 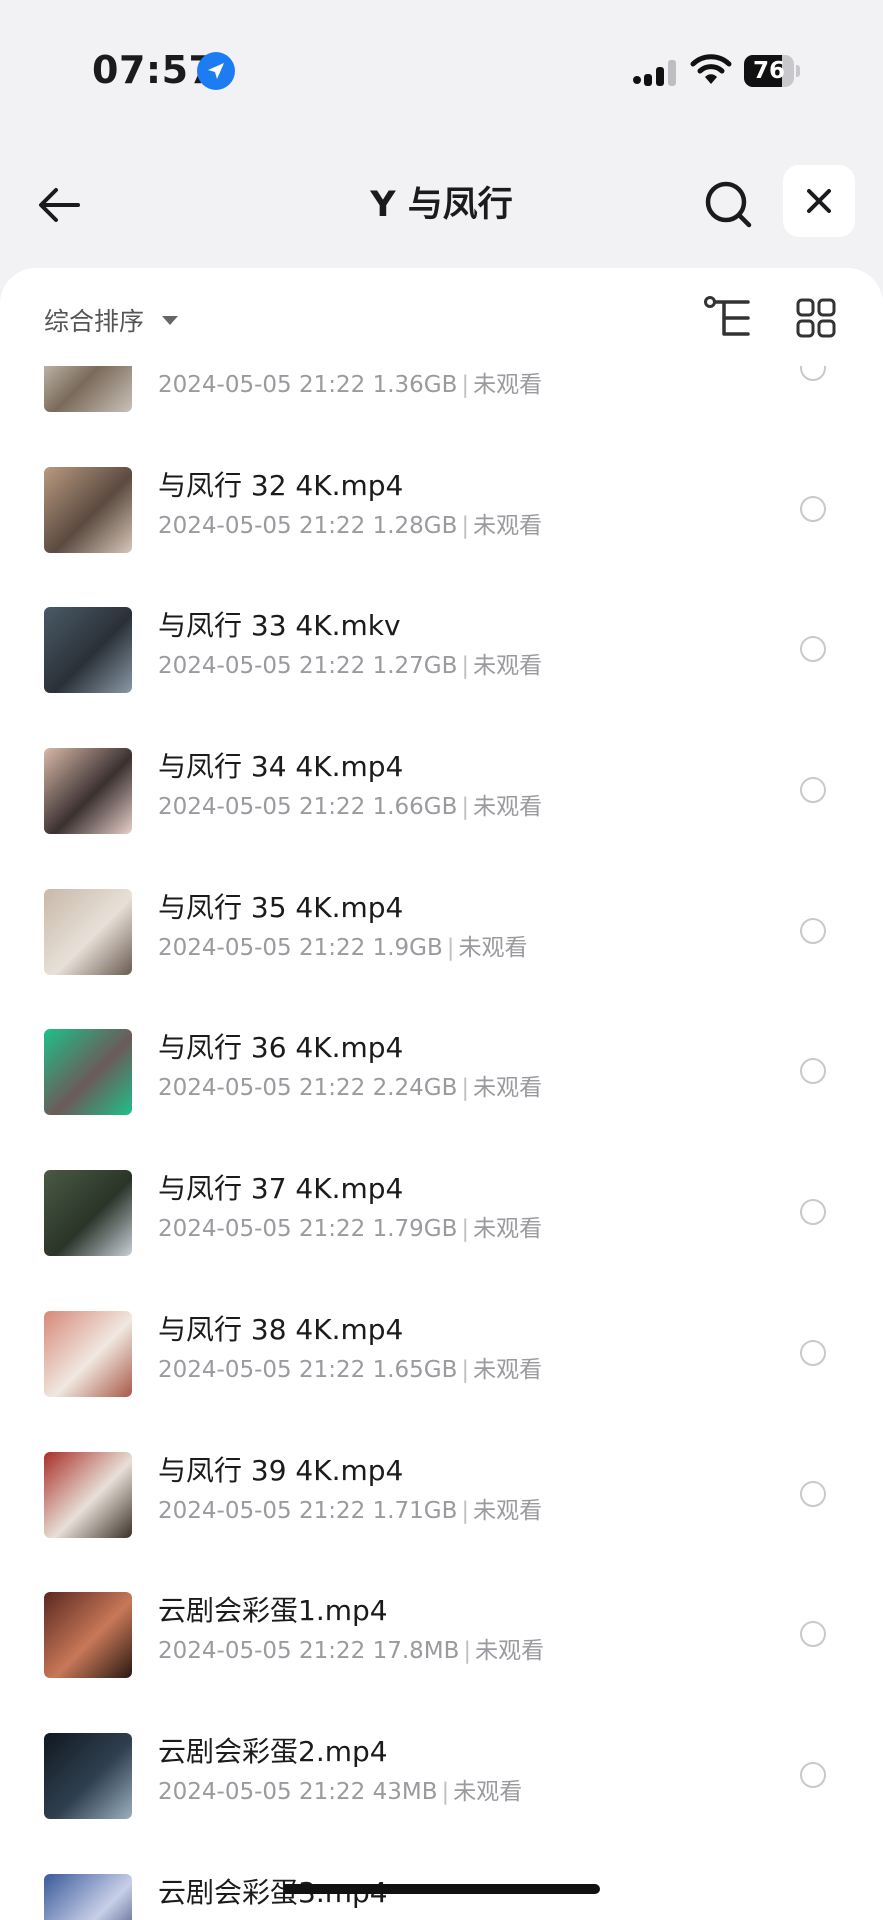 What do you see at coordinates (415, 666) in the screenshot?
I see `file-size: 1.27GB` at bounding box center [415, 666].